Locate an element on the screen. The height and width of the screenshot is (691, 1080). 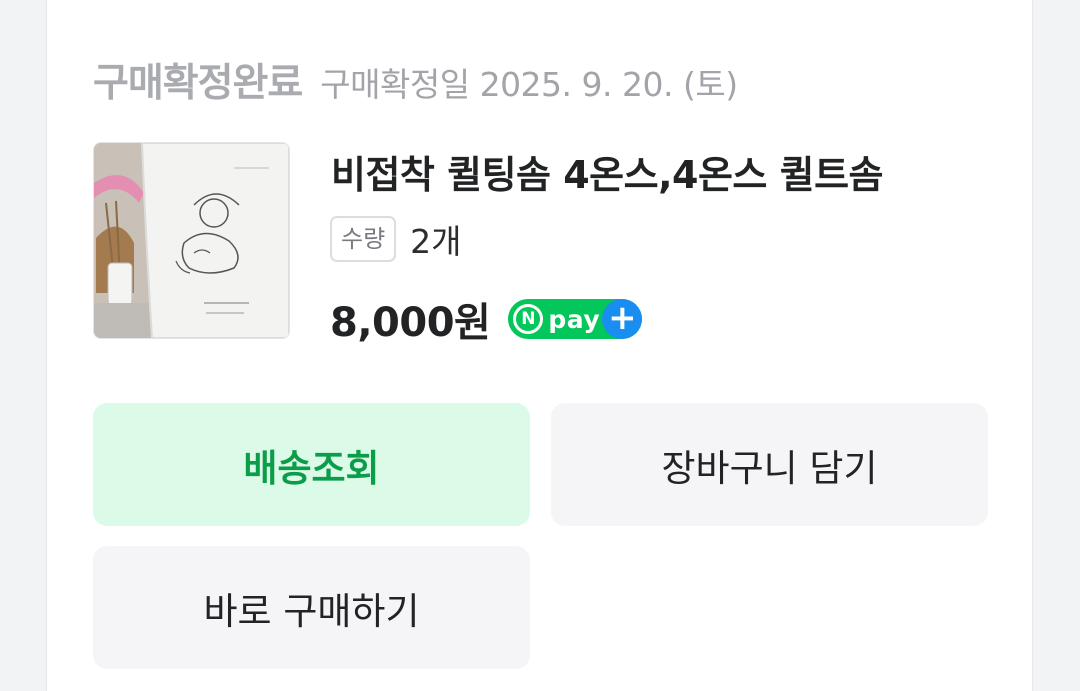
product-name: 비접착 퀼팅솜 4온스,4온스 퀼트솜 is located at coordinates (607, 171).